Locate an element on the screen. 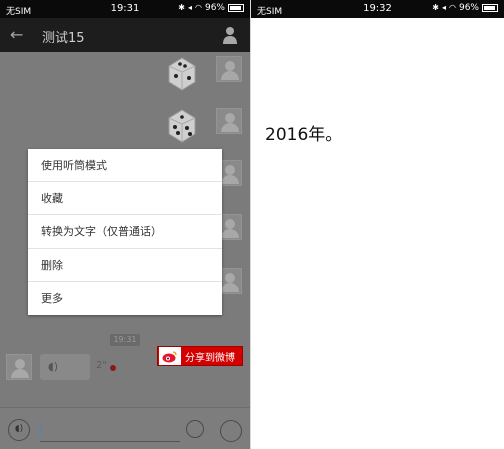 Image resolution: width=504 pixels, height=449 pixels. plus-icon is located at coordinates (231, 431).